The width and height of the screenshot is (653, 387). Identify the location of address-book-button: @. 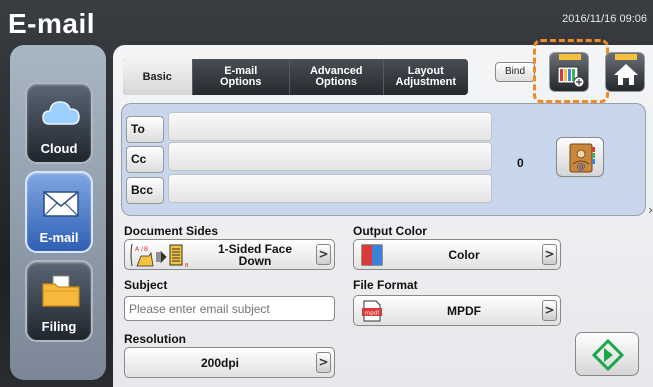
(580, 157).